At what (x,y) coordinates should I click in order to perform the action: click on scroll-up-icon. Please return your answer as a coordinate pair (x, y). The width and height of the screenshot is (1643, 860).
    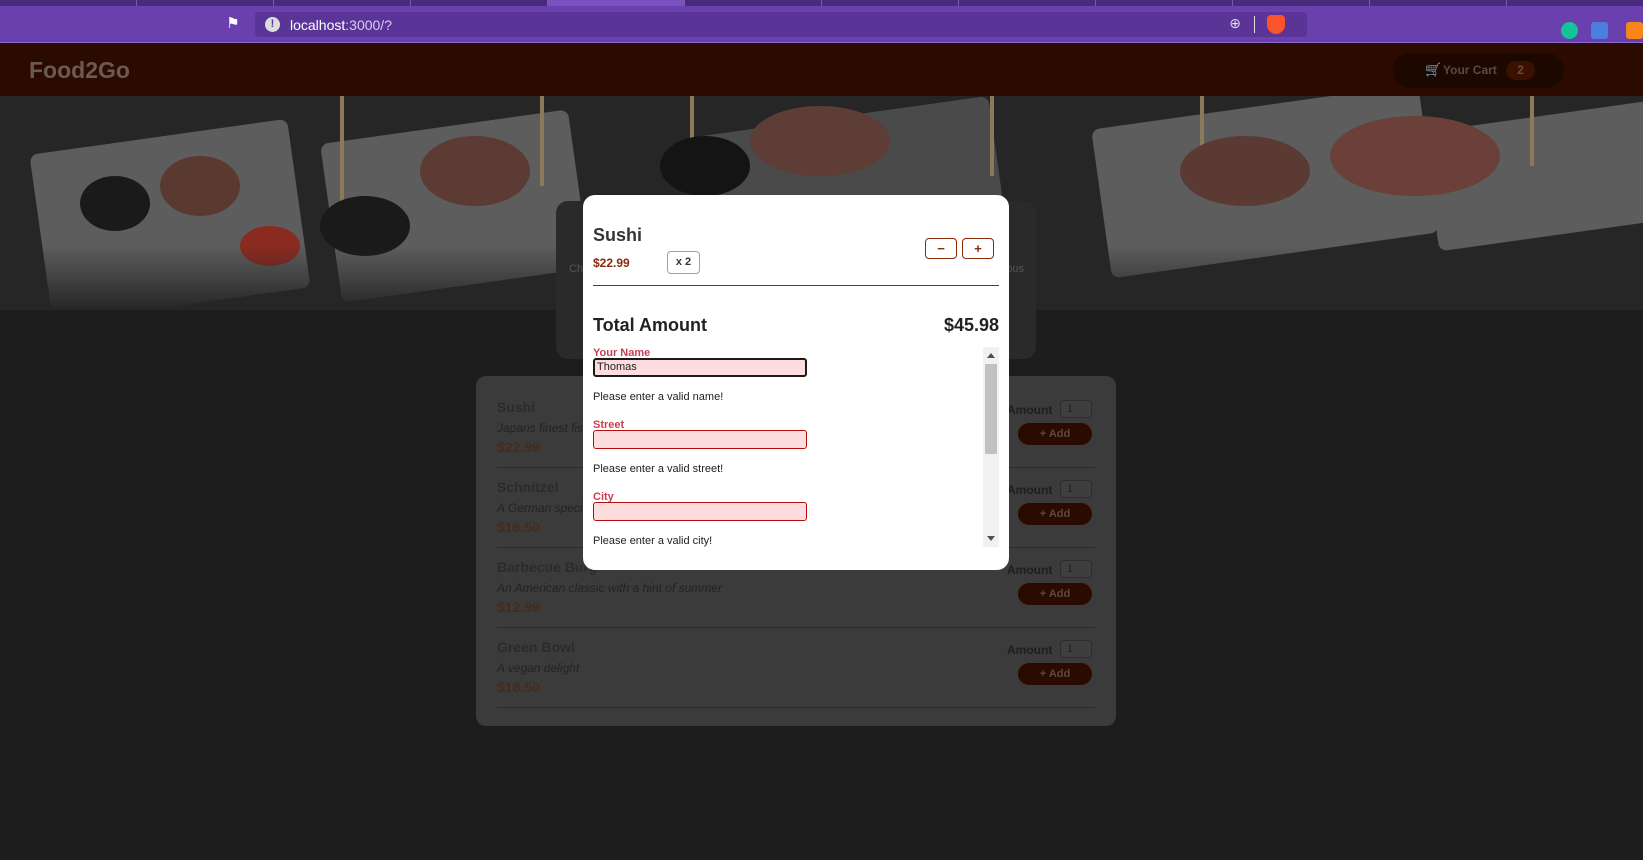
    Looking at the image, I should click on (991, 355).